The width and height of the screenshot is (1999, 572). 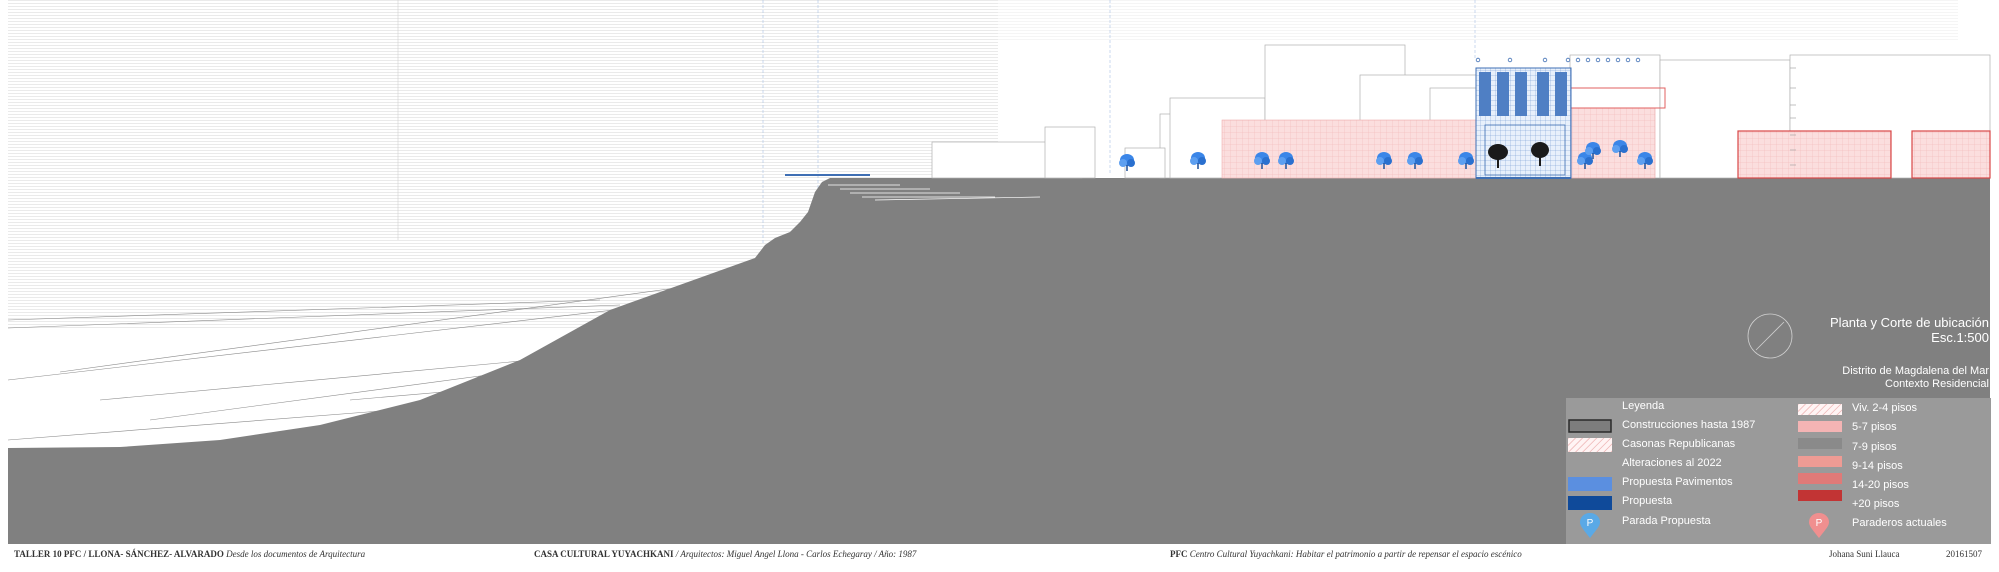 What do you see at coordinates (1899, 523) in the screenshot?
I see `legend-label-paraderos: Paraderos actuales` at bounding box center [1899, 523].